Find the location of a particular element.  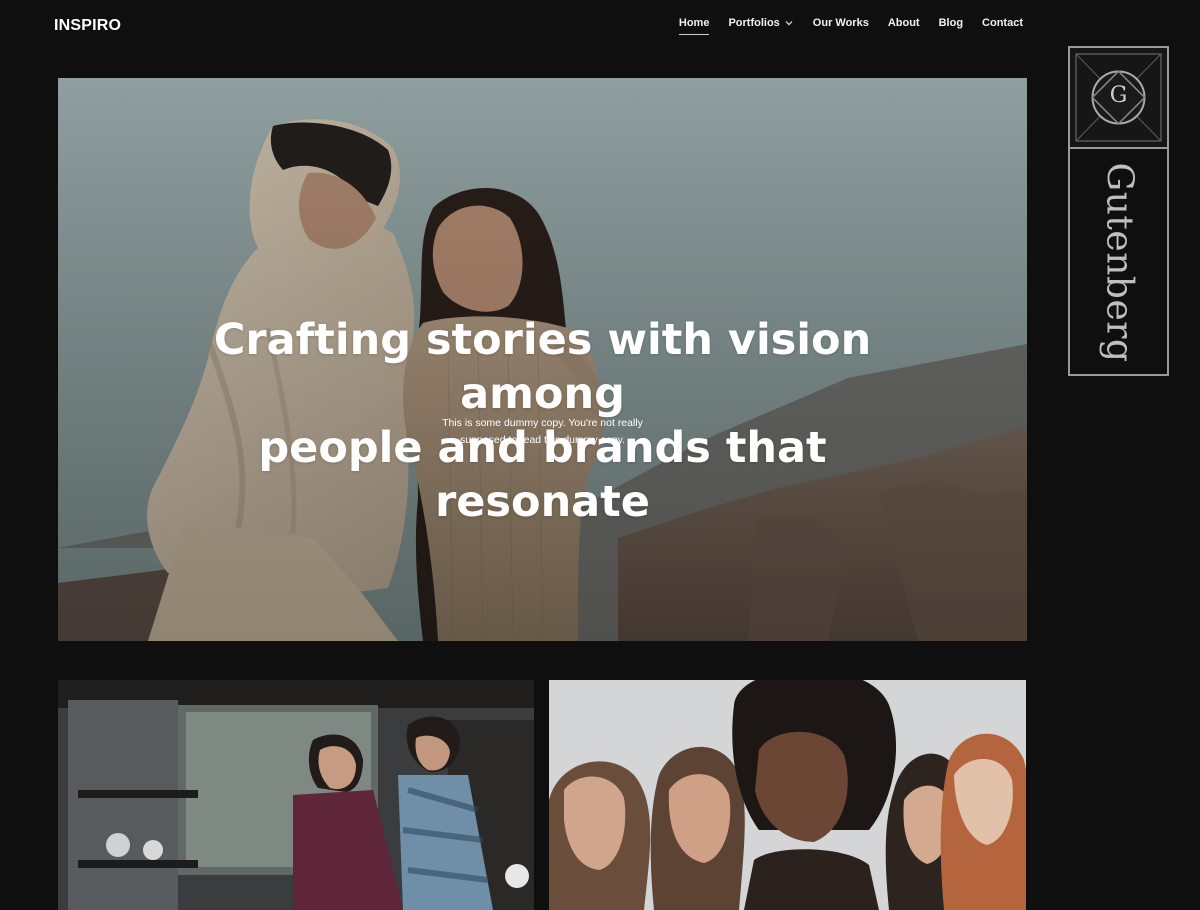

gutenberg-g-icon: G is located at coordinates (1118, 95).